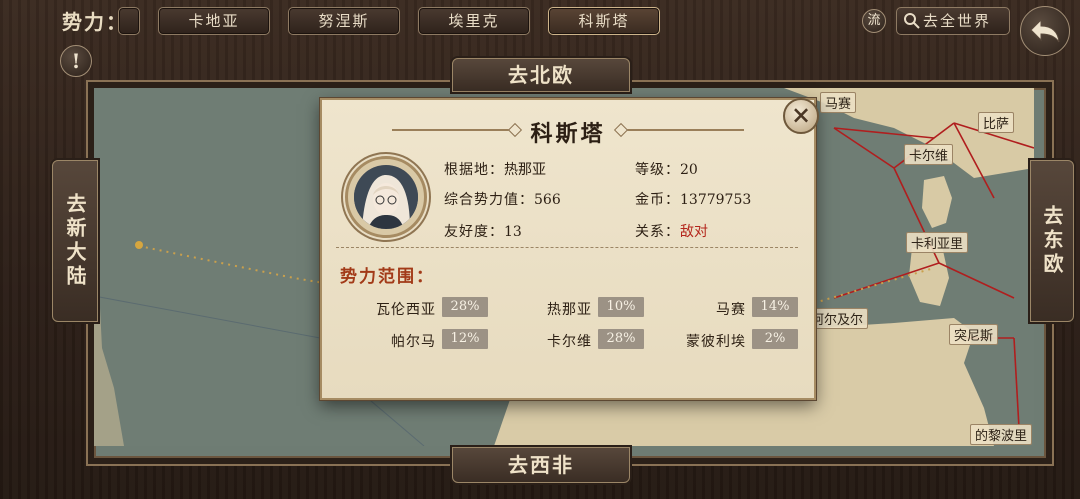  I want to click on faction-tab-nunez: 努涅斯, so click(344, 21).